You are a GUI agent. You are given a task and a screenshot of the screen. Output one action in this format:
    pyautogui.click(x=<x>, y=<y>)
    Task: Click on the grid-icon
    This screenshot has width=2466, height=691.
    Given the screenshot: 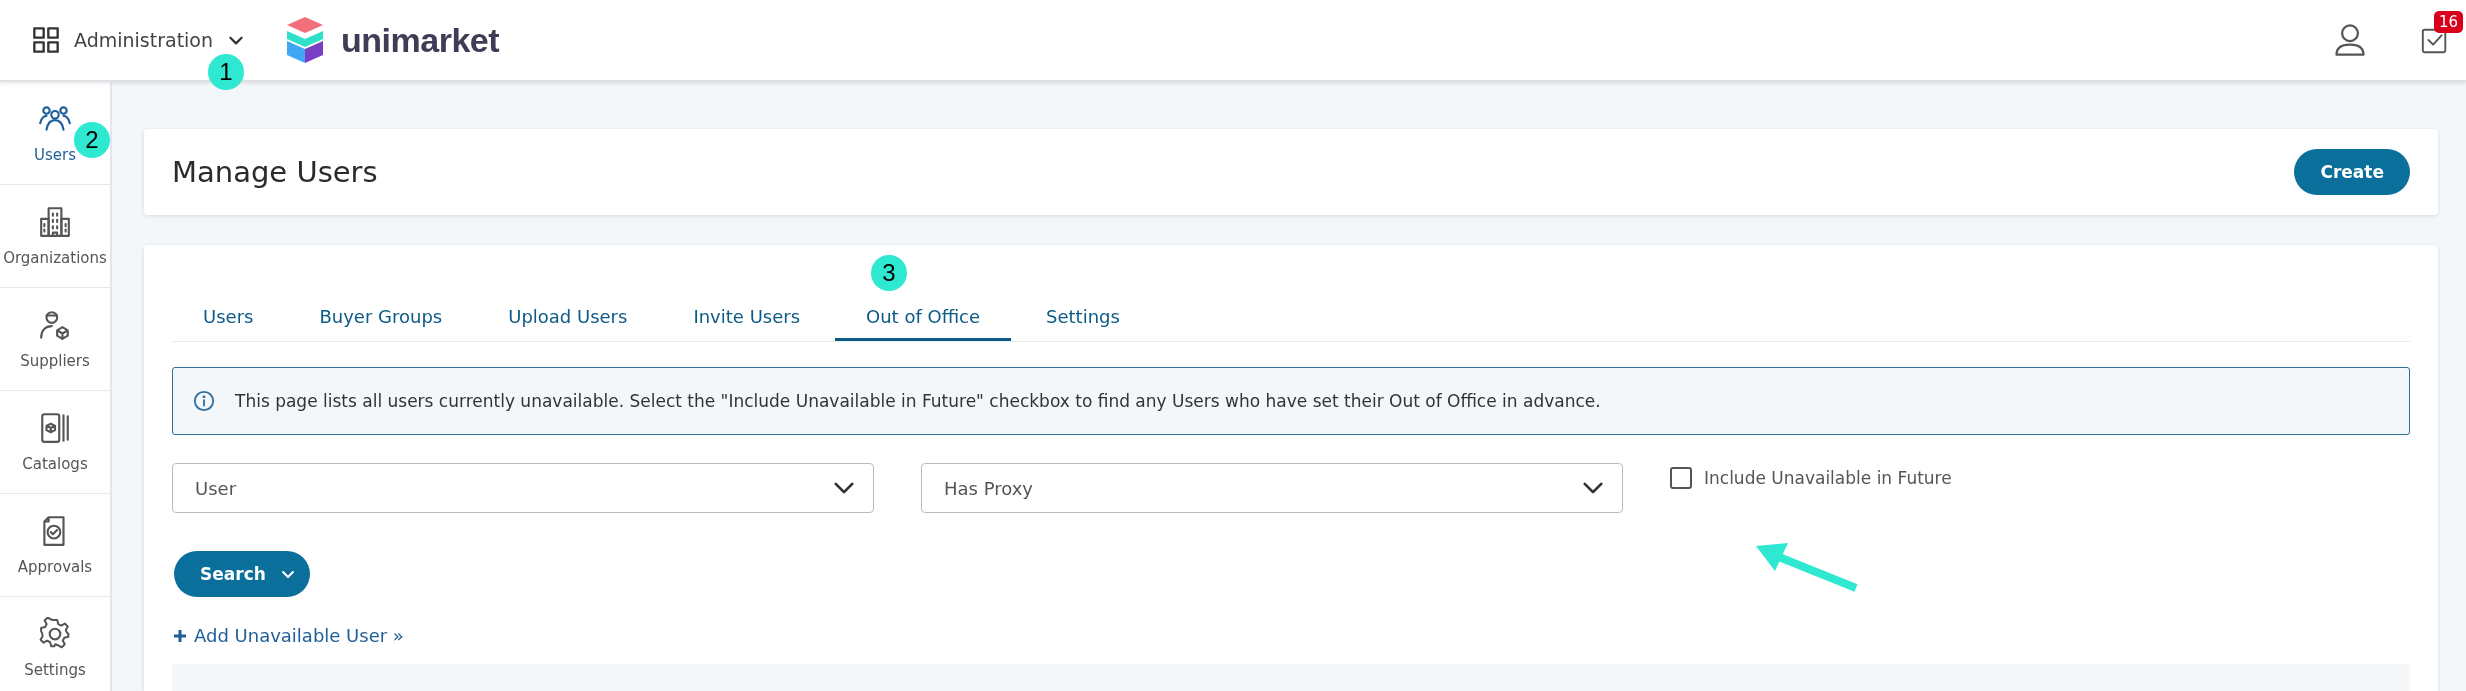 What is the action you would take?
    pyautogui.click(x=46, y=40)
    